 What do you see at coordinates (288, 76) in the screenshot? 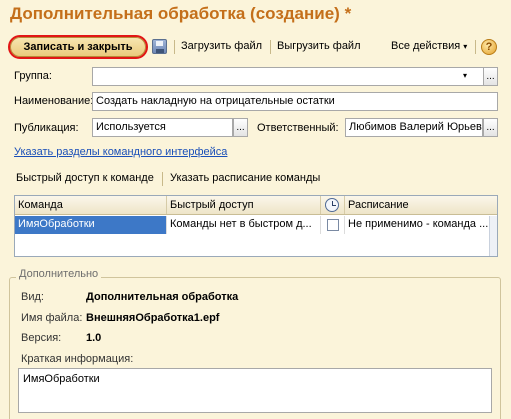
I see `group-field` at bounding box center [288, 76].